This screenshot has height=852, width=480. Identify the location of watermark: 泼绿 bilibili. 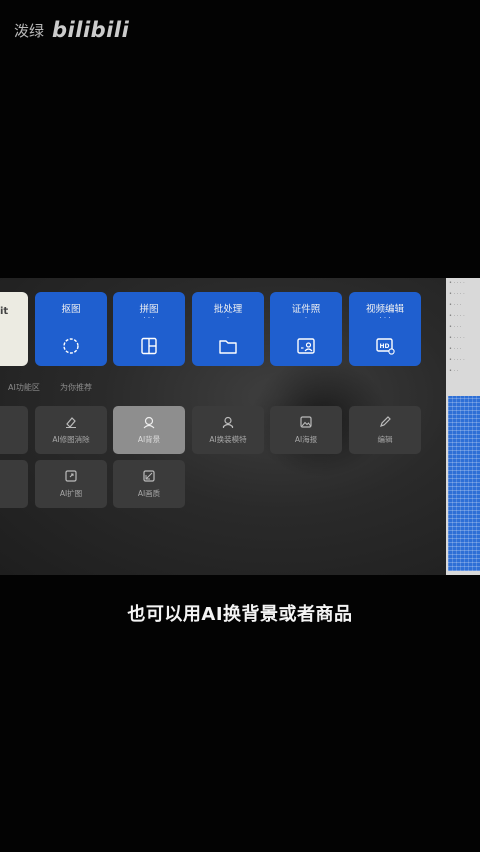
(71, 30).